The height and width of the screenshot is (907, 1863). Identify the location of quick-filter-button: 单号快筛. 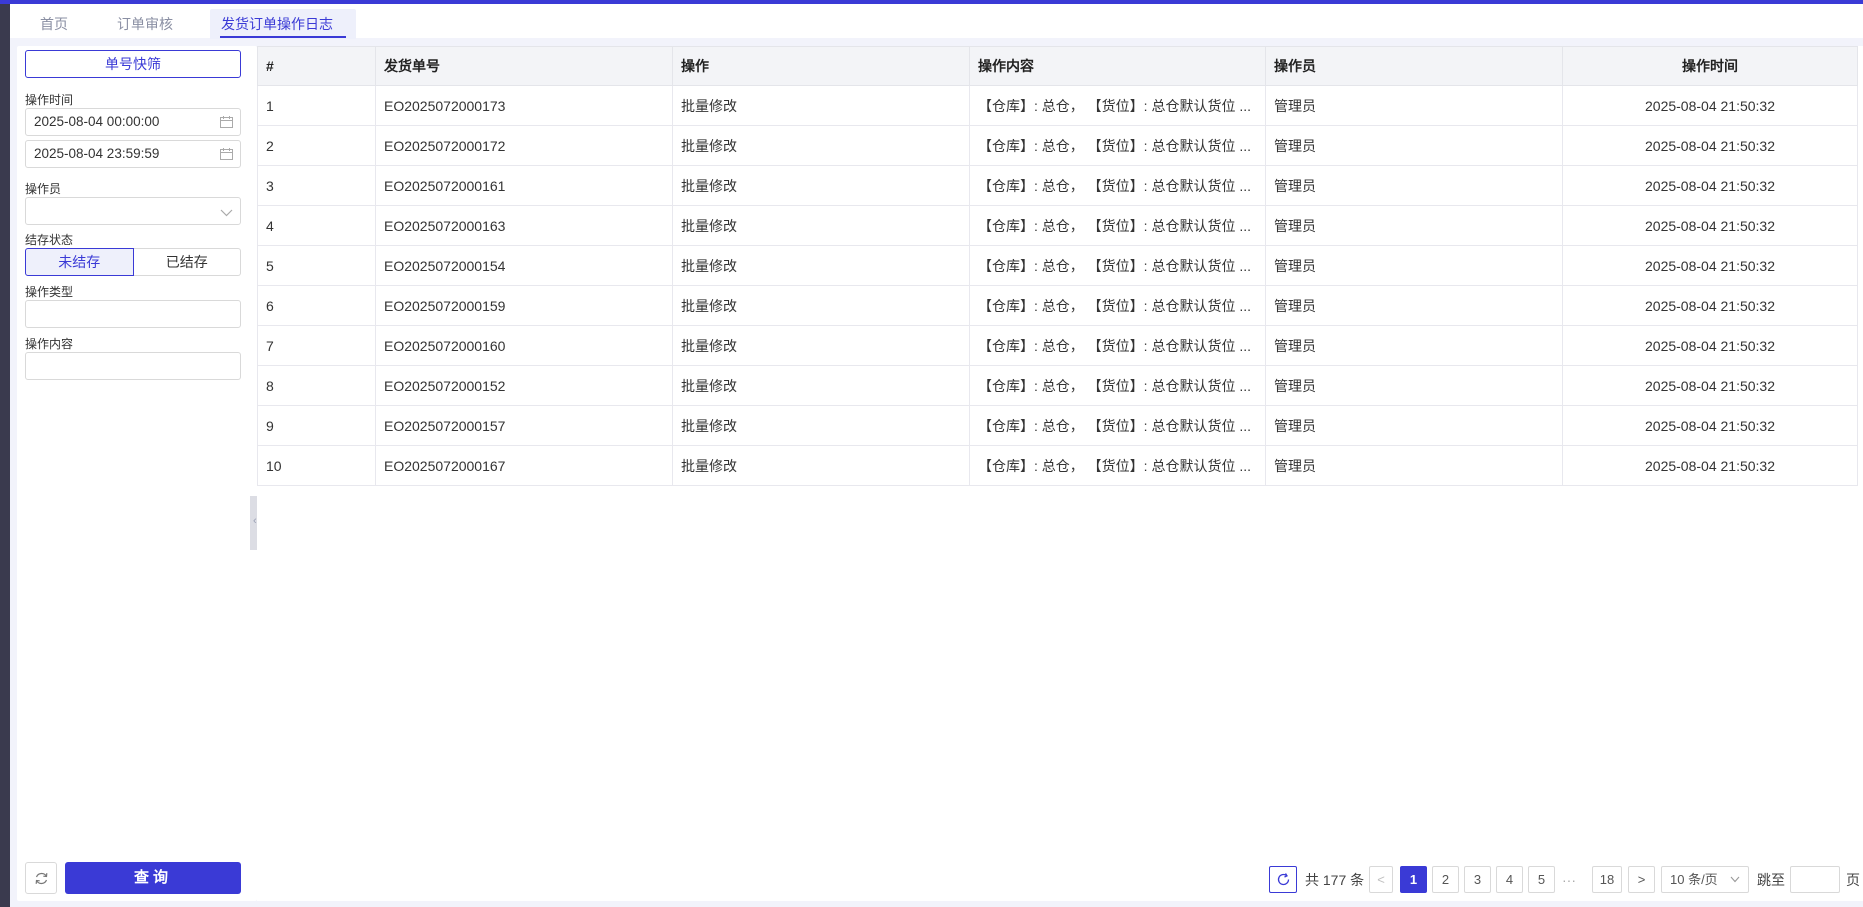
(133, 64).